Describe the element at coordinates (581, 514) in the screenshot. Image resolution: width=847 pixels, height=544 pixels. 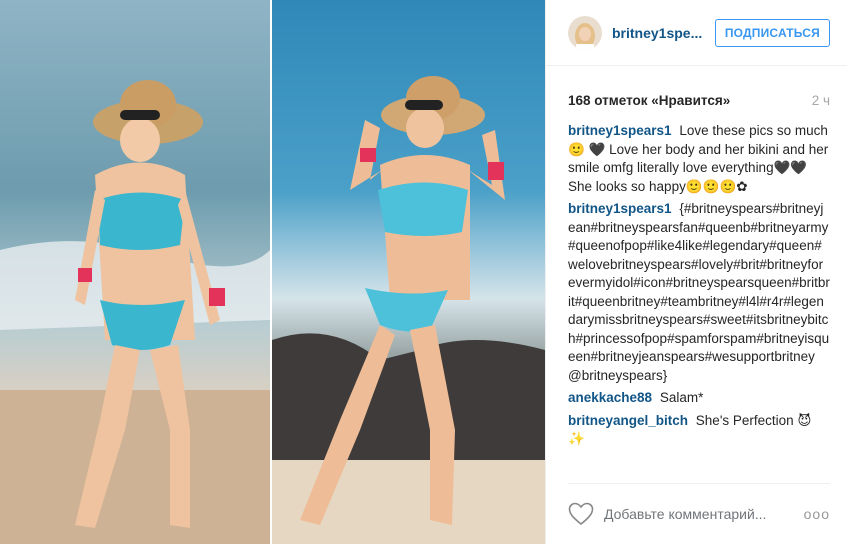
I see `heart-outline-icon` at that location.